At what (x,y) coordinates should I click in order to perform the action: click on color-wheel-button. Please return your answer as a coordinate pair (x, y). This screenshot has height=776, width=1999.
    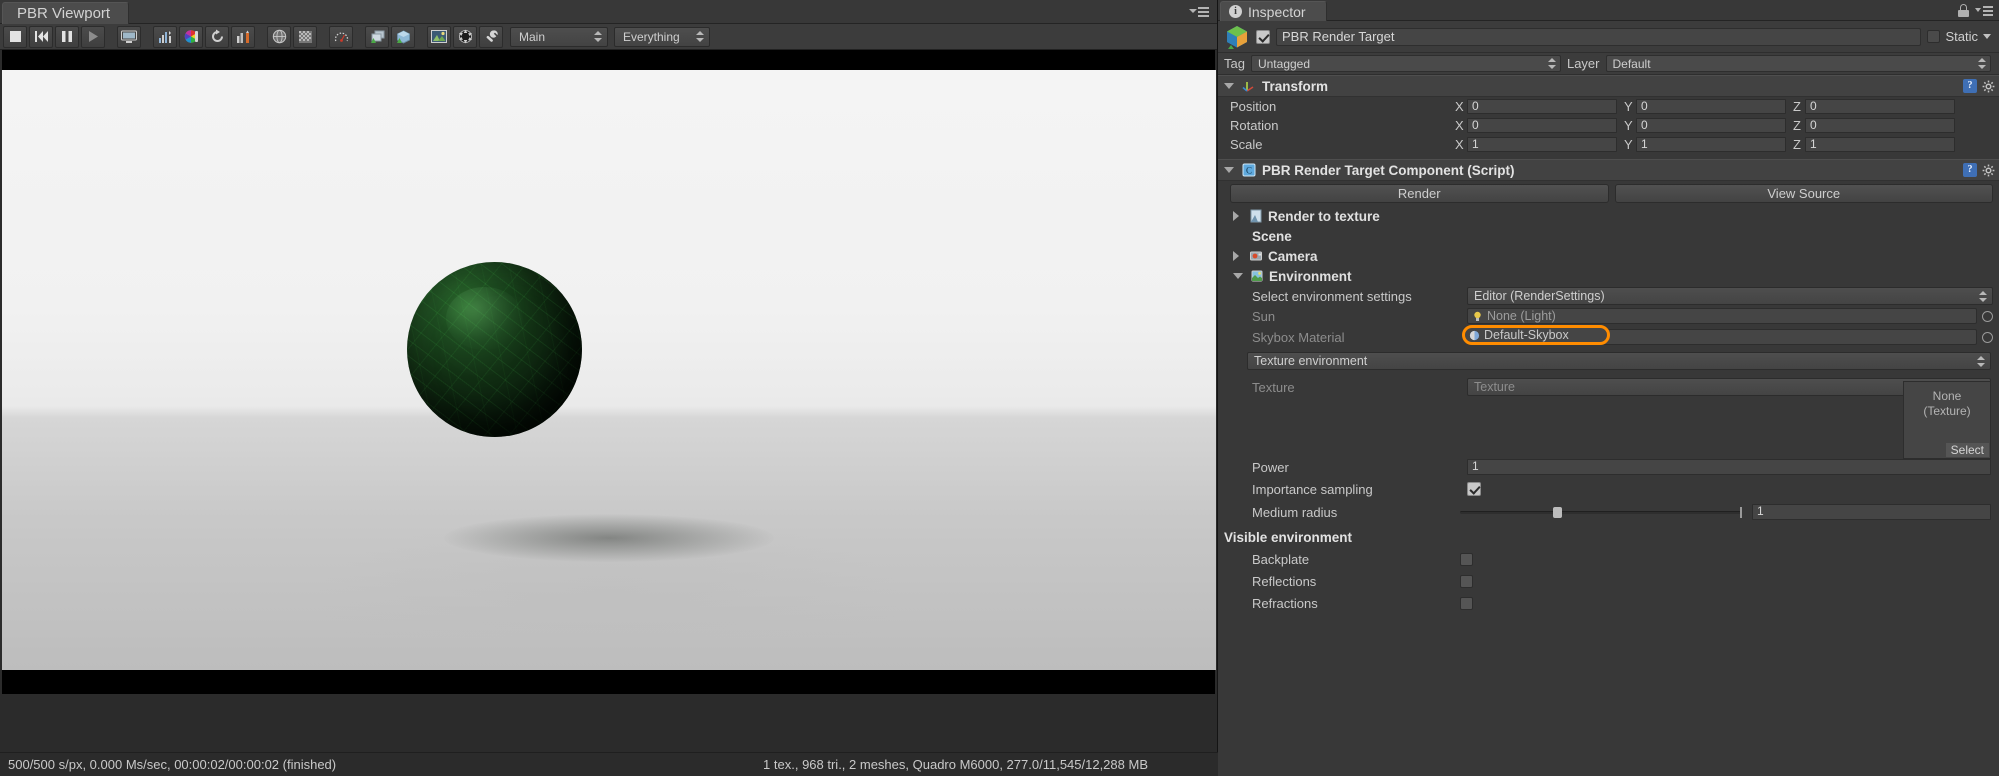
    Looking at the image, I should click on (191, 36).